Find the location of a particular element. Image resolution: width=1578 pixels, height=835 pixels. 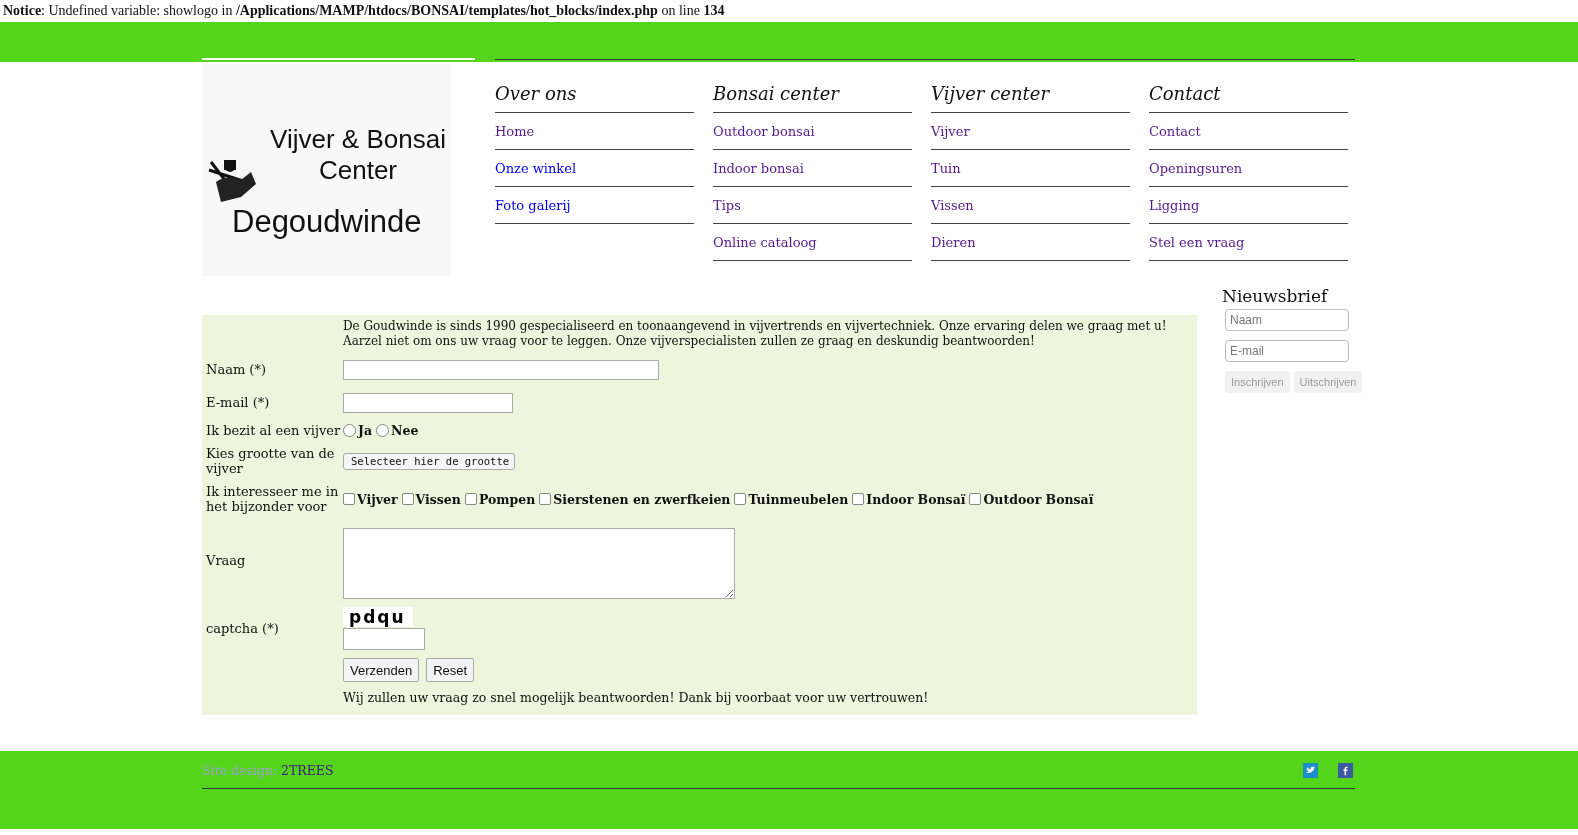

menu-link: Indoor bonsai is located at coordinates (758, 168).